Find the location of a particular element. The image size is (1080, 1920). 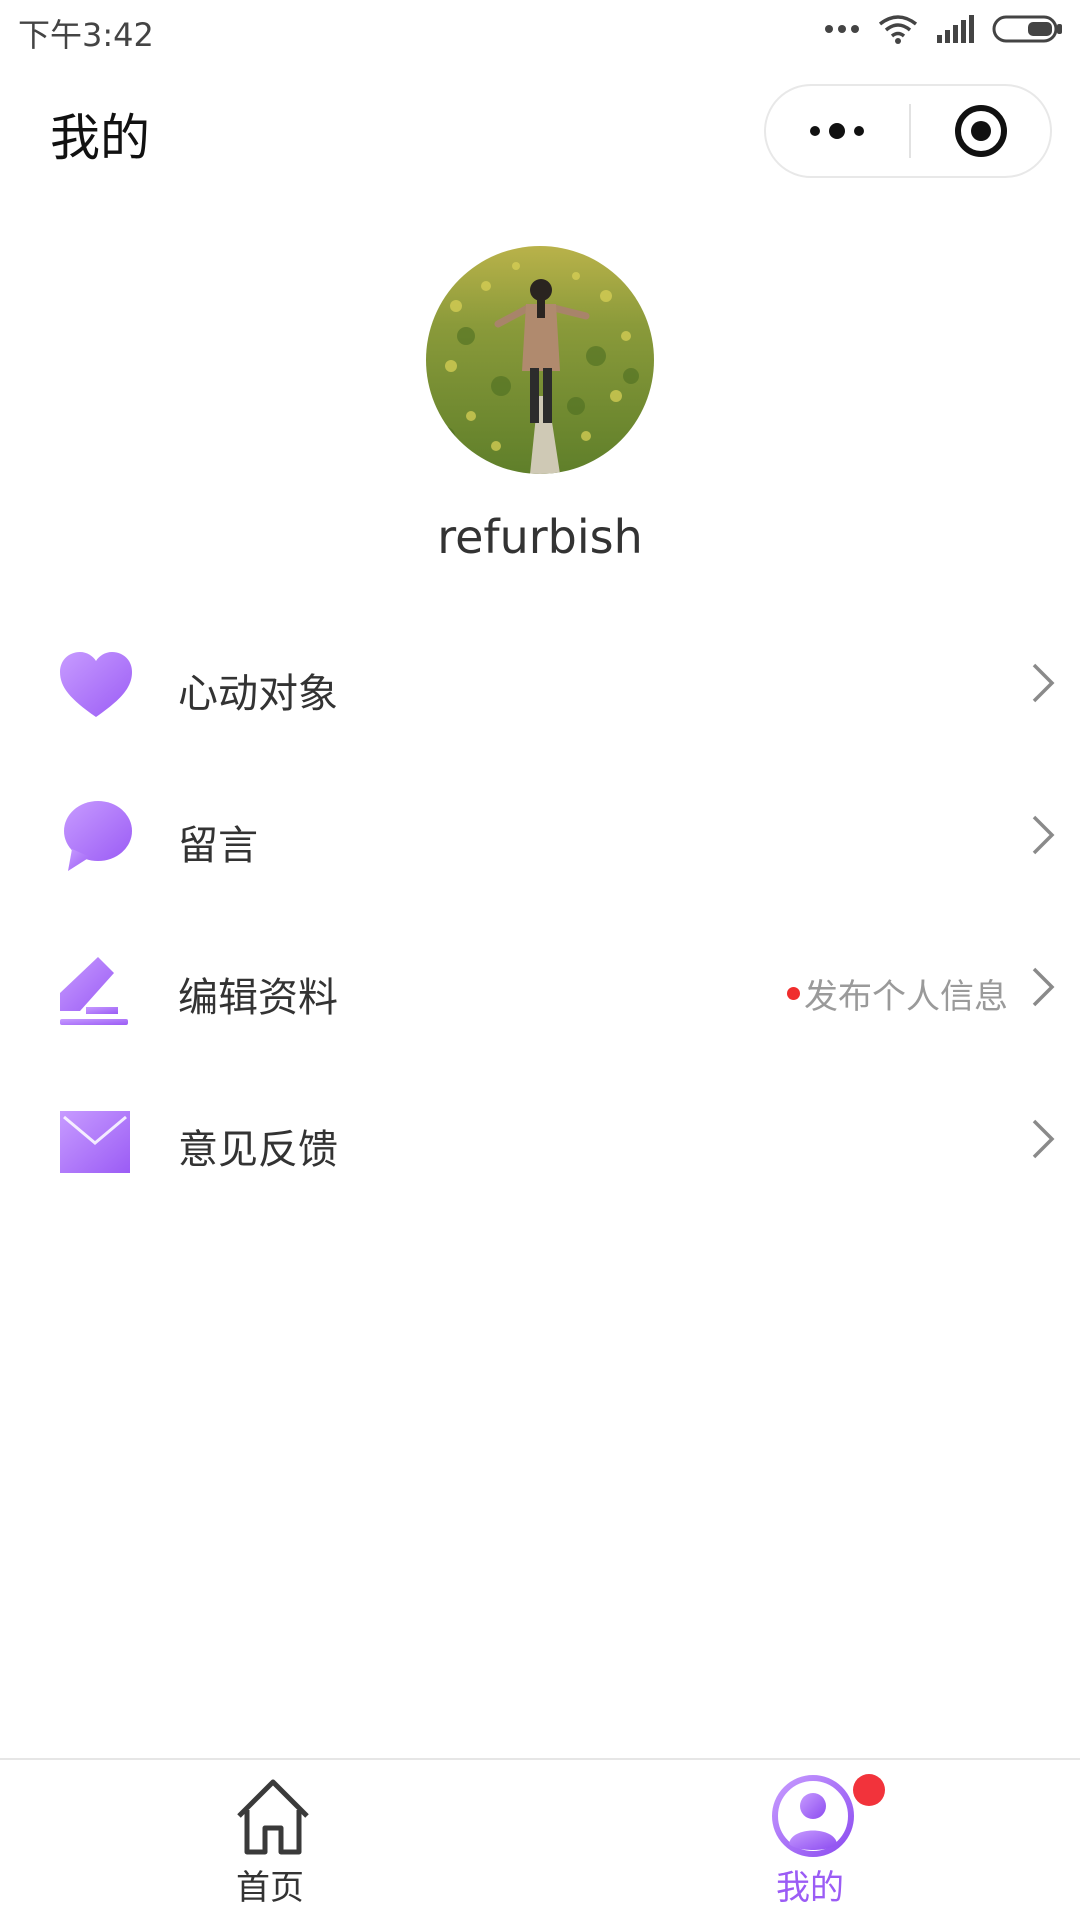

hint-text: 发布个人信息 is located at coordinates (906, 997).